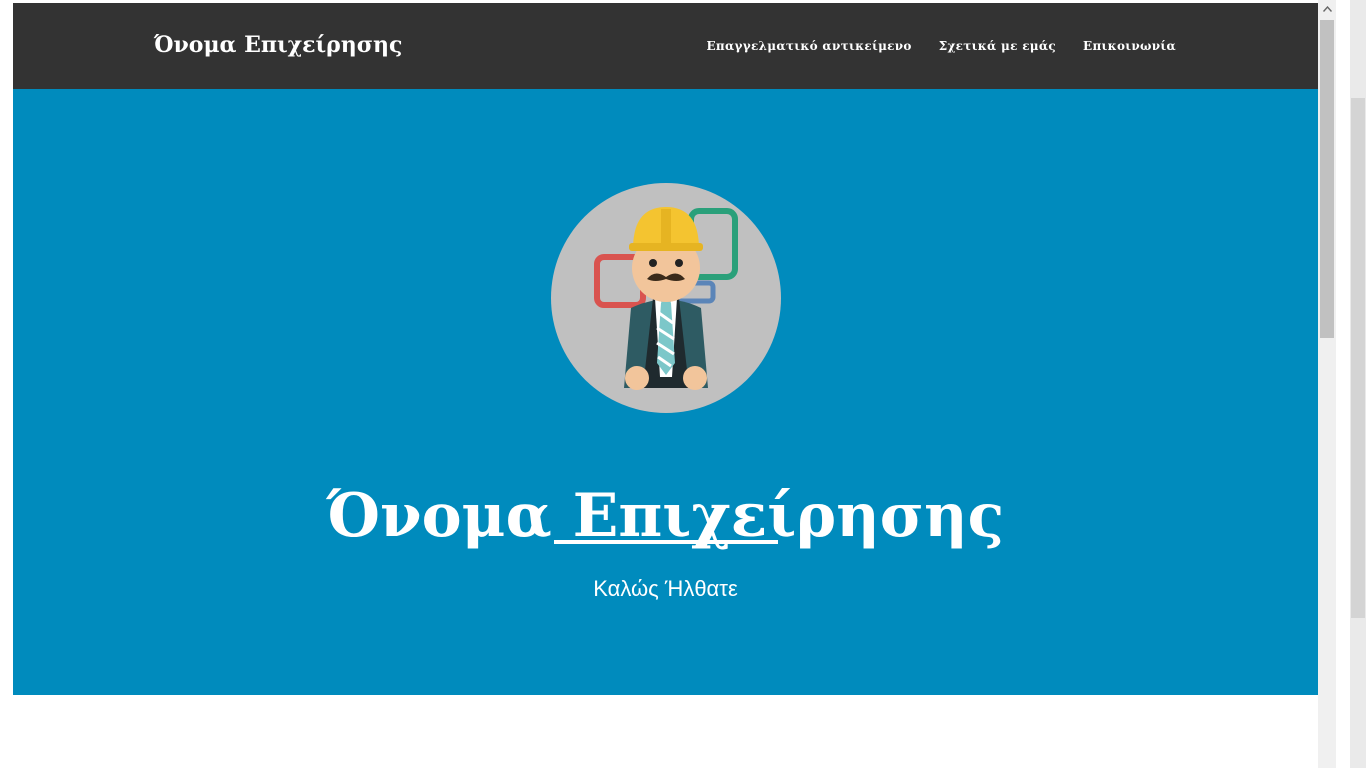 The height and width of the screenshot is (768, 1366). What do you see at coordinates (278, 45) in the screenshot?
I see `brand-link: Όνομα Επιχείρησης` at bounding box center [278, 45].